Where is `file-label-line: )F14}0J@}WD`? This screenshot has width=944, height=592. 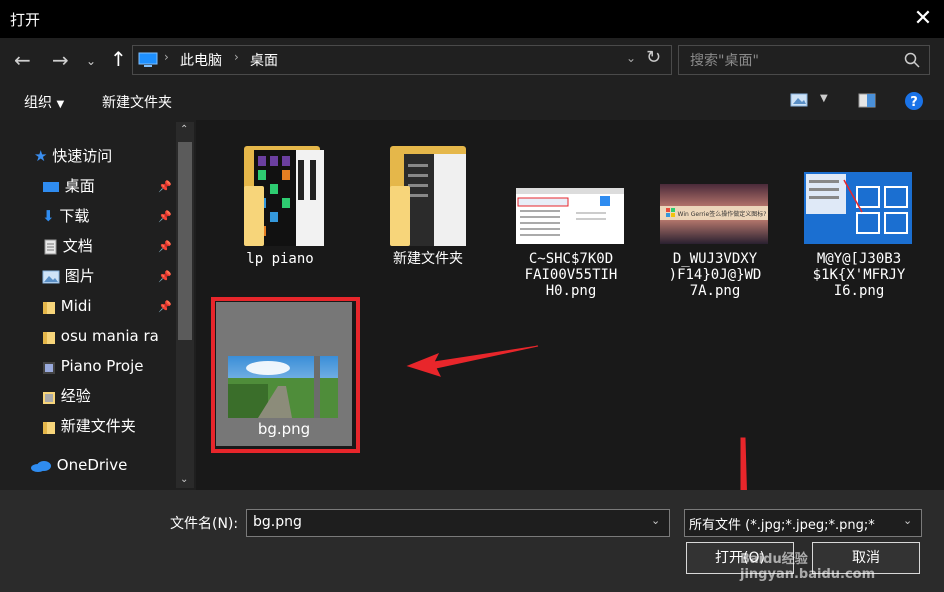 file-label-line: )F14}0J@}WD is located at coordinates (715, 275).